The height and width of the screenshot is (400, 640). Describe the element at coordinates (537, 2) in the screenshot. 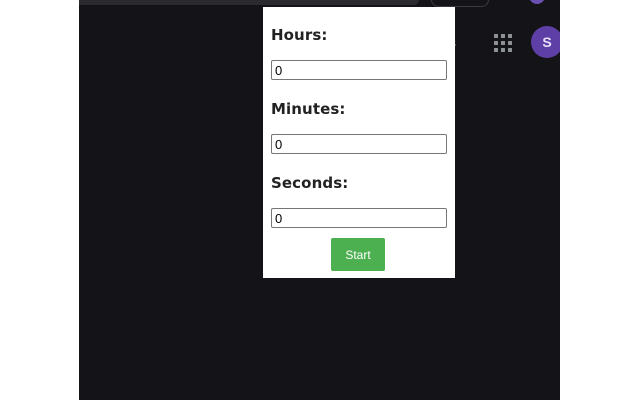

I see `top-avatar-edge` at that location.